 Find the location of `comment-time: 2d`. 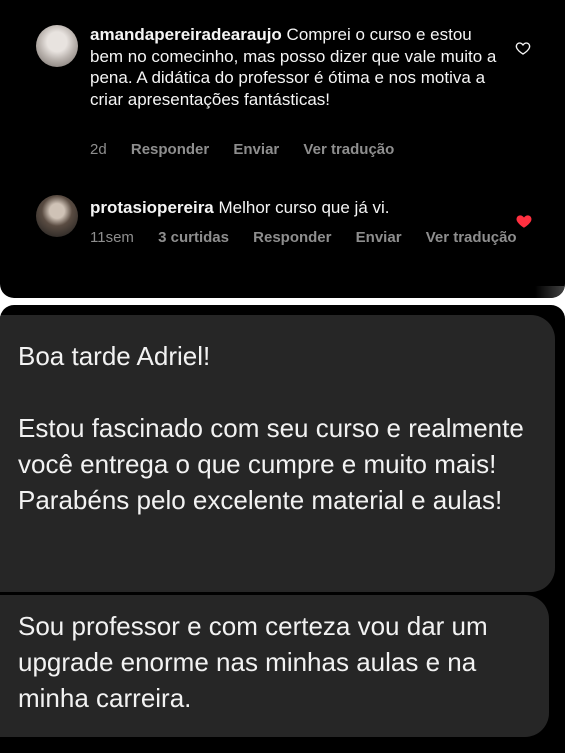

comment-time: 2d is located at coordinates (98, 149).